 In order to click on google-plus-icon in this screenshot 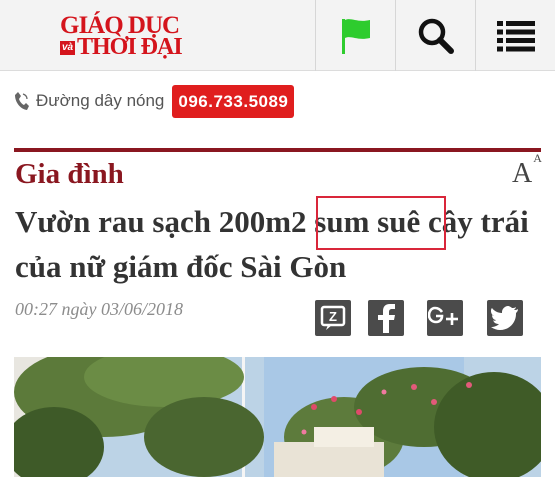, I will do `click(443, 315)`.